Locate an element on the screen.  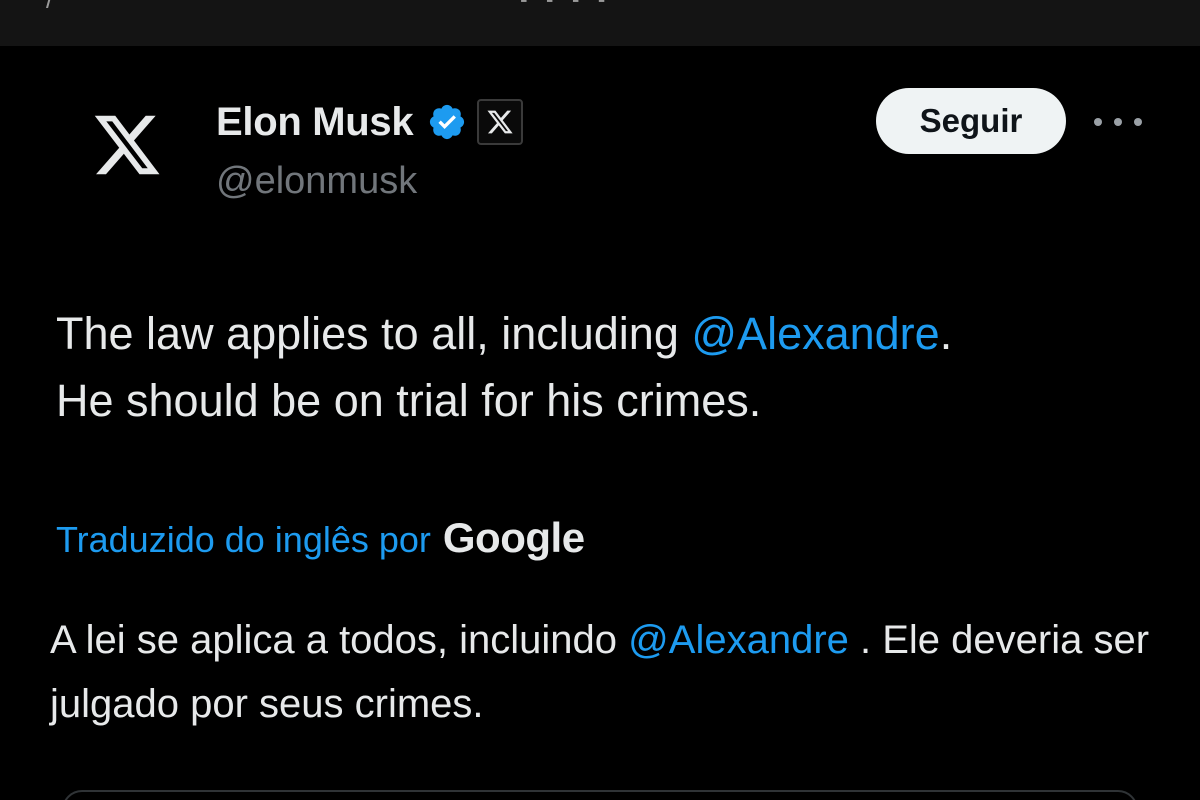
translated-text-part: A lei se aplica a todos, incluindo is located at coordinates (339, 640).